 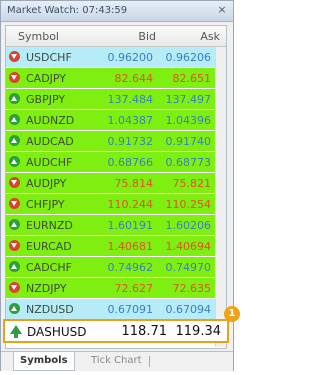 I want to click on symbol-name: CADCHF, so click(x=49, y=267).